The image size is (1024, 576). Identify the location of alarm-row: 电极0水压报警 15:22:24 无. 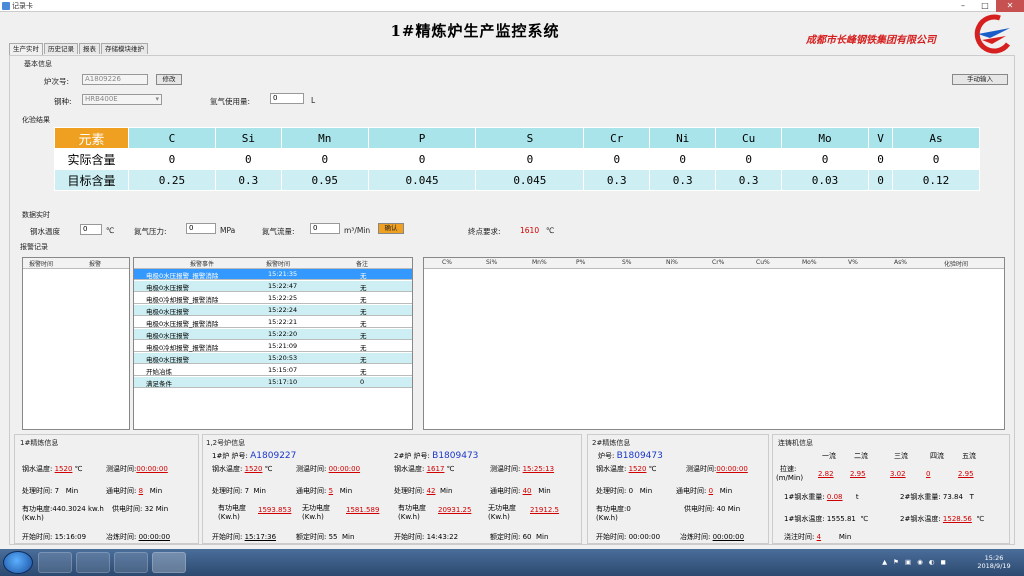
(273, 310).